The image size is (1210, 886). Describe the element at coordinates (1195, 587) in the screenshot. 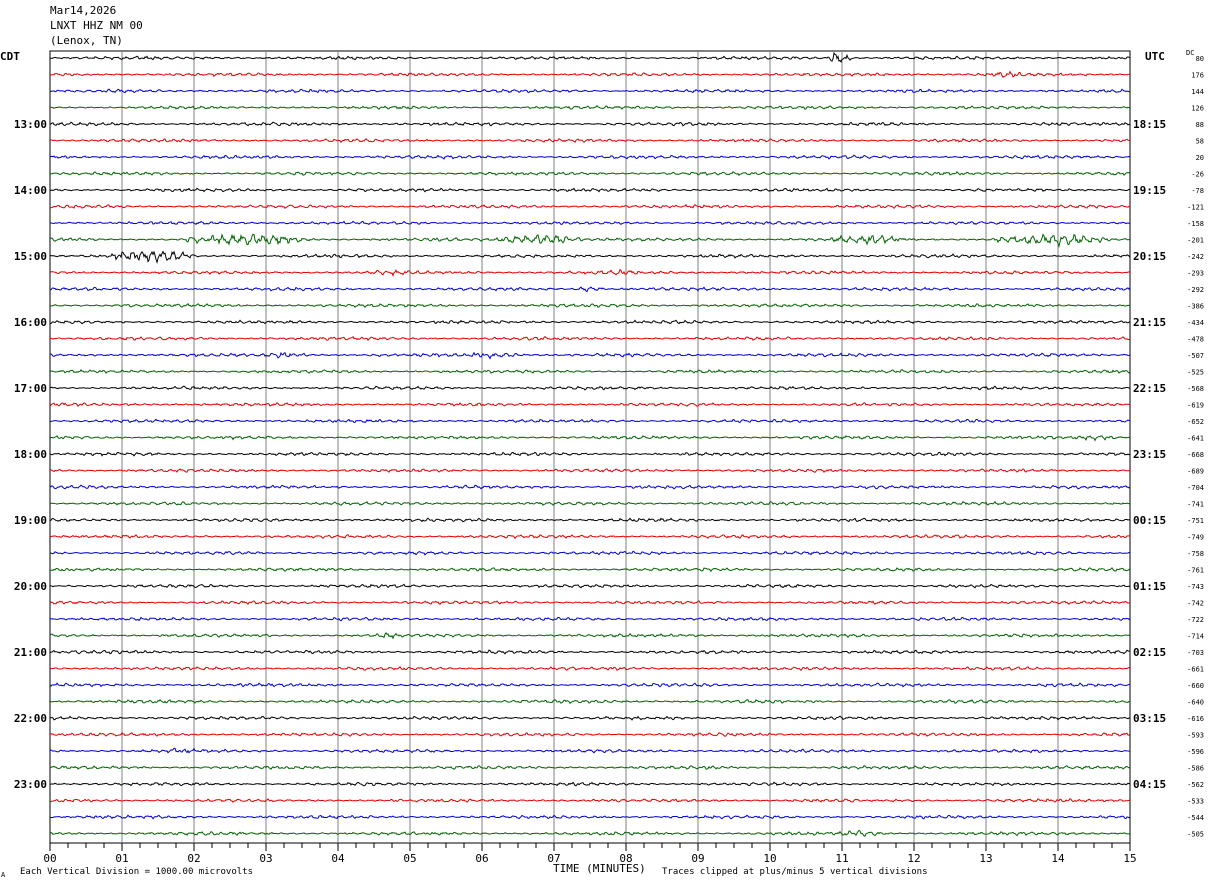

I see `dc-offset-label: -743` at that location.